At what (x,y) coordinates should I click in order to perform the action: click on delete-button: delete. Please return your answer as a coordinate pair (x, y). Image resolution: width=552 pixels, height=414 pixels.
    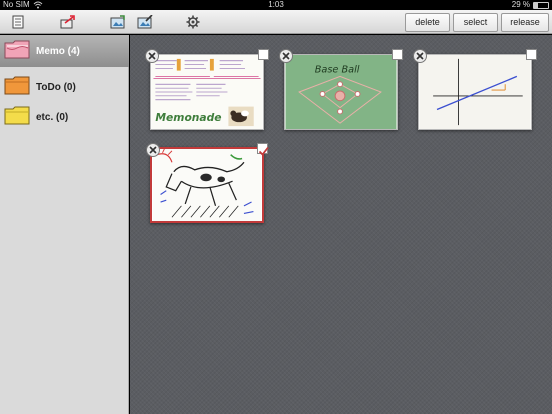
    Looking at the image, I should click on (427, 22).